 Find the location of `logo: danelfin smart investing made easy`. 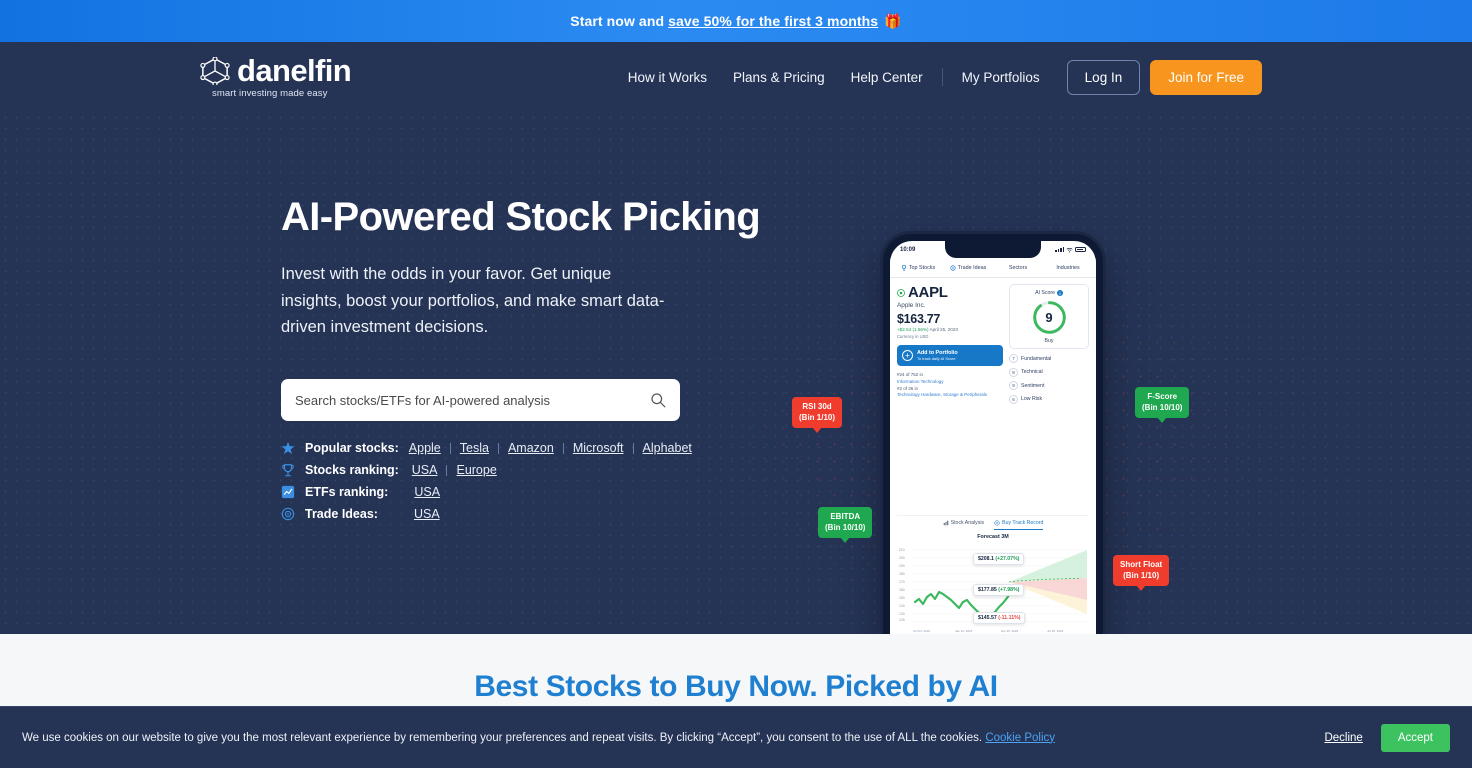

logo: danelfin smart investing made easy is located at coordinates (276, 76).